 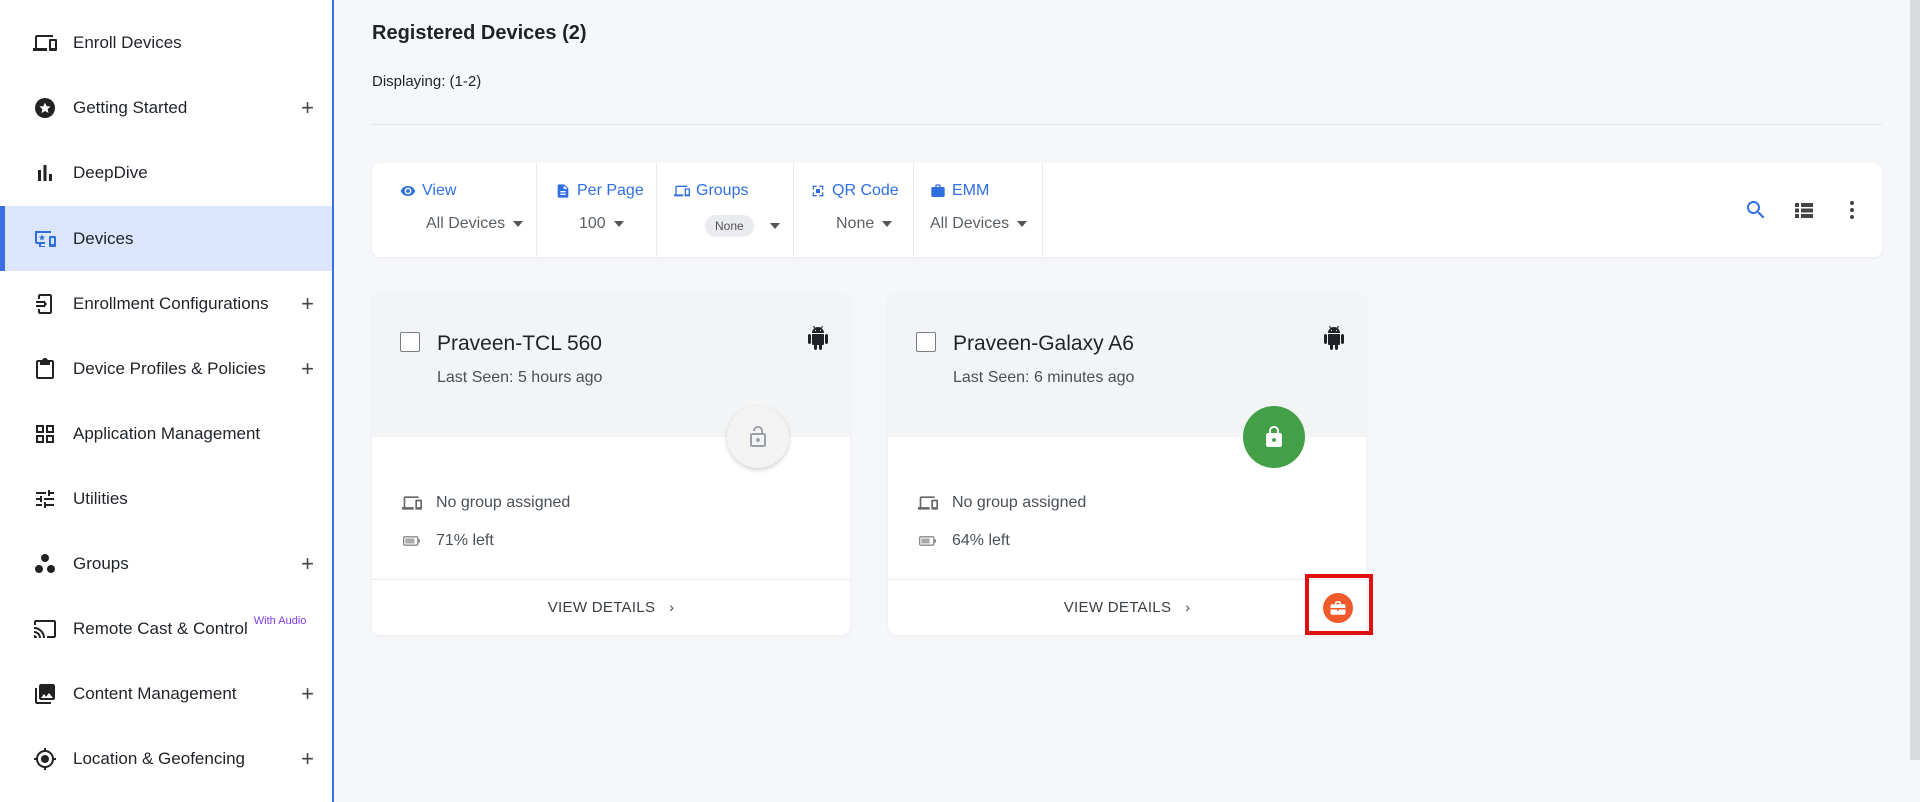 I want to click on more-options-button, so click(x=1852, y=210).